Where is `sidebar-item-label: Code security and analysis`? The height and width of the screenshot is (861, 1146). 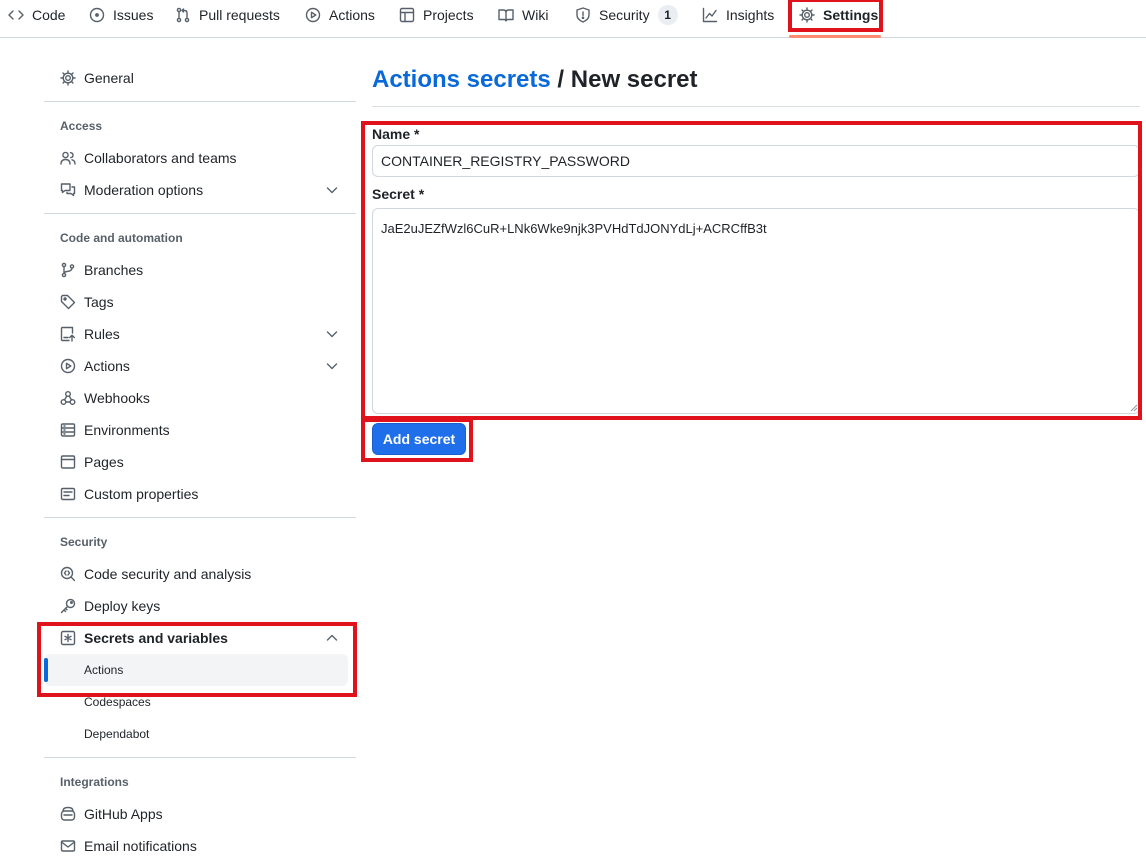 sidebar-item-label: Code security and analysis is located at coordinates (168, 574).